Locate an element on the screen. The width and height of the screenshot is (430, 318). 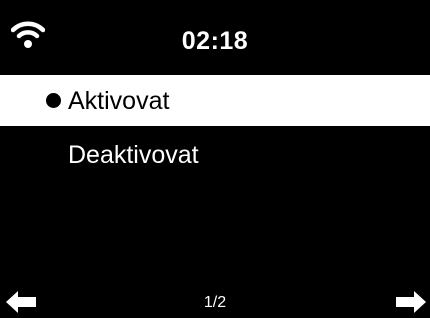
footer-bar: 1/2 is located at coordinates (215, 301).